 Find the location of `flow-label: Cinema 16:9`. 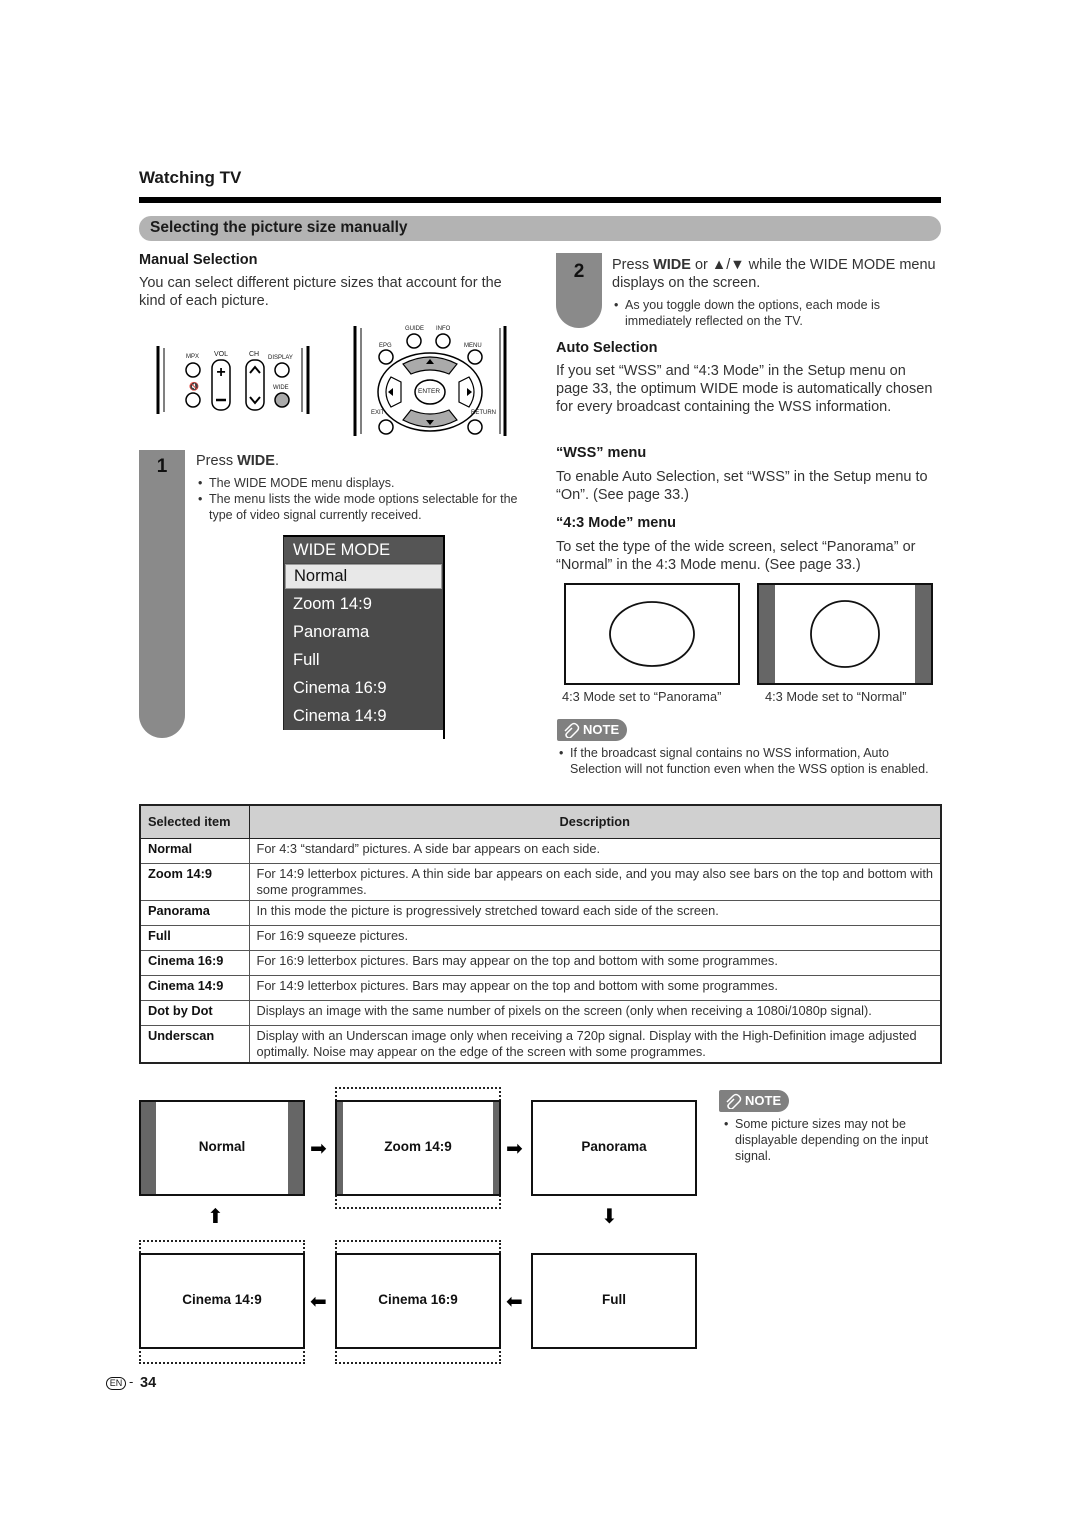

flow-label: Cinema 16:9 is located at coordinates (418, 1299).